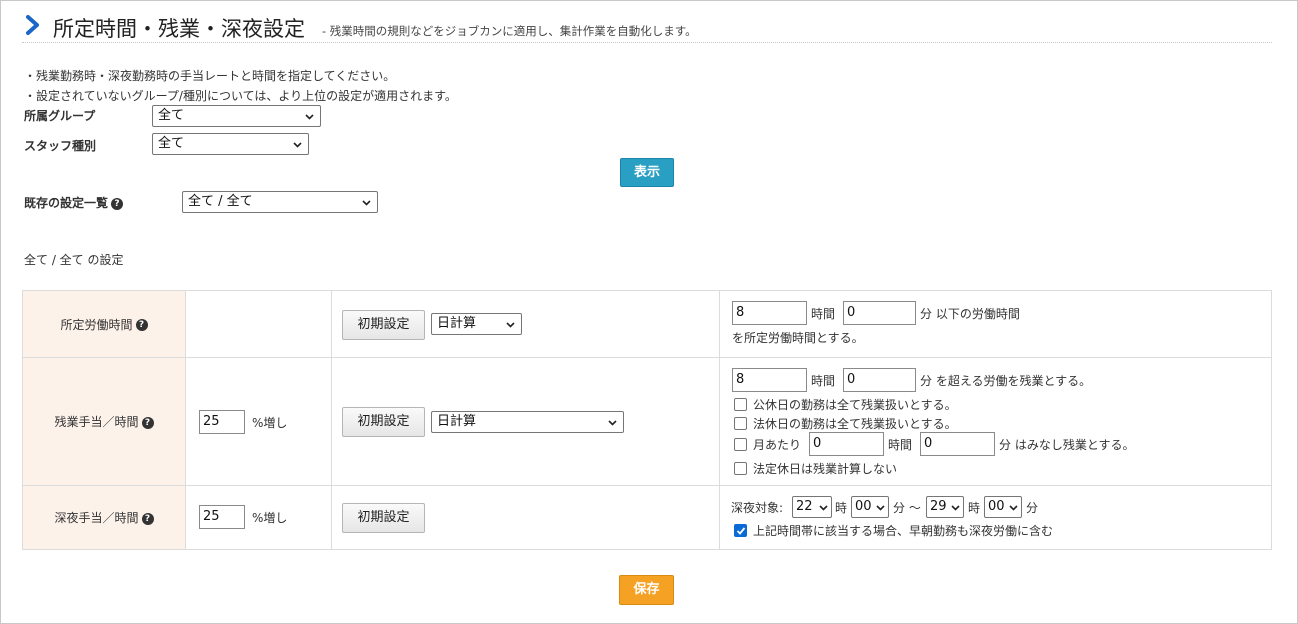 The image size is (1298, 624). What do you see at coordinates (1067, 445) in the screenshot?
I see `deemed-tail-text: 分 はみなし残業とする。` at bounding box center [1067, 445].